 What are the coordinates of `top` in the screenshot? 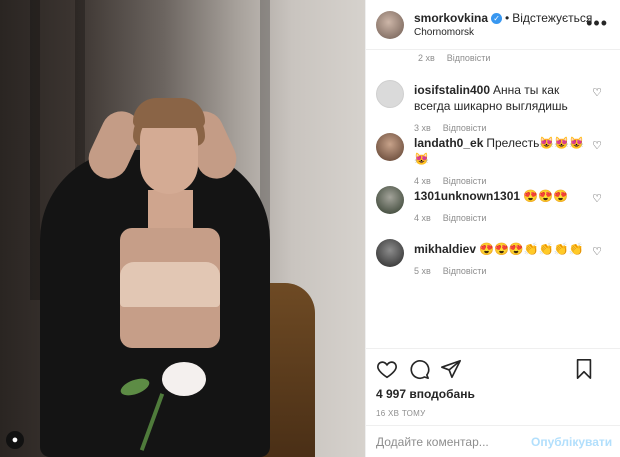 It's located at (170, 284).